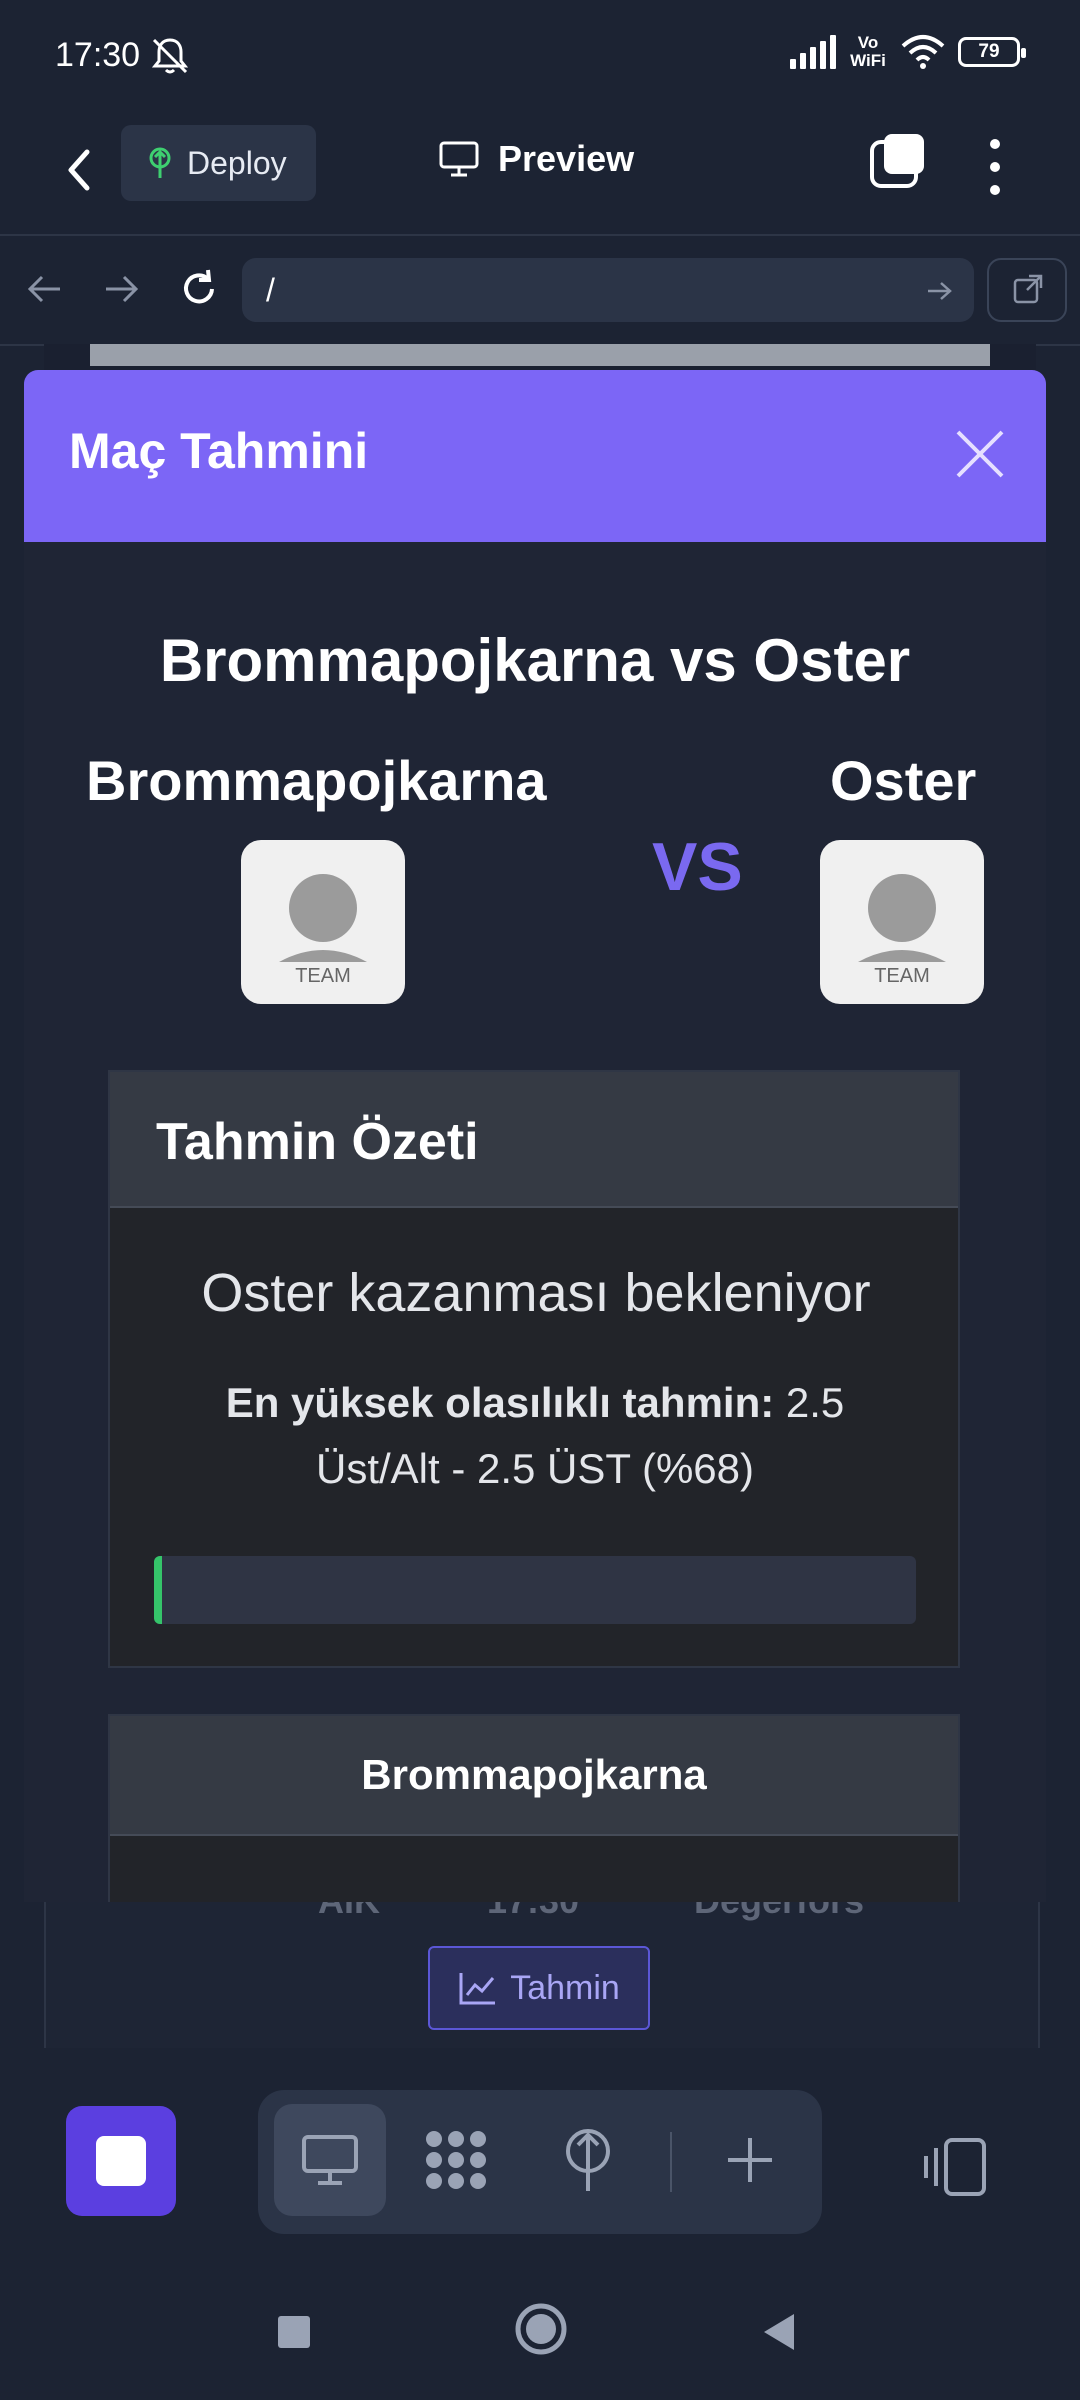 The image size is (1080, 2400). What do you see at coordinates (898, 160) in the screenshot?
I see `tabs-icon` at bounding box center [898, 160].